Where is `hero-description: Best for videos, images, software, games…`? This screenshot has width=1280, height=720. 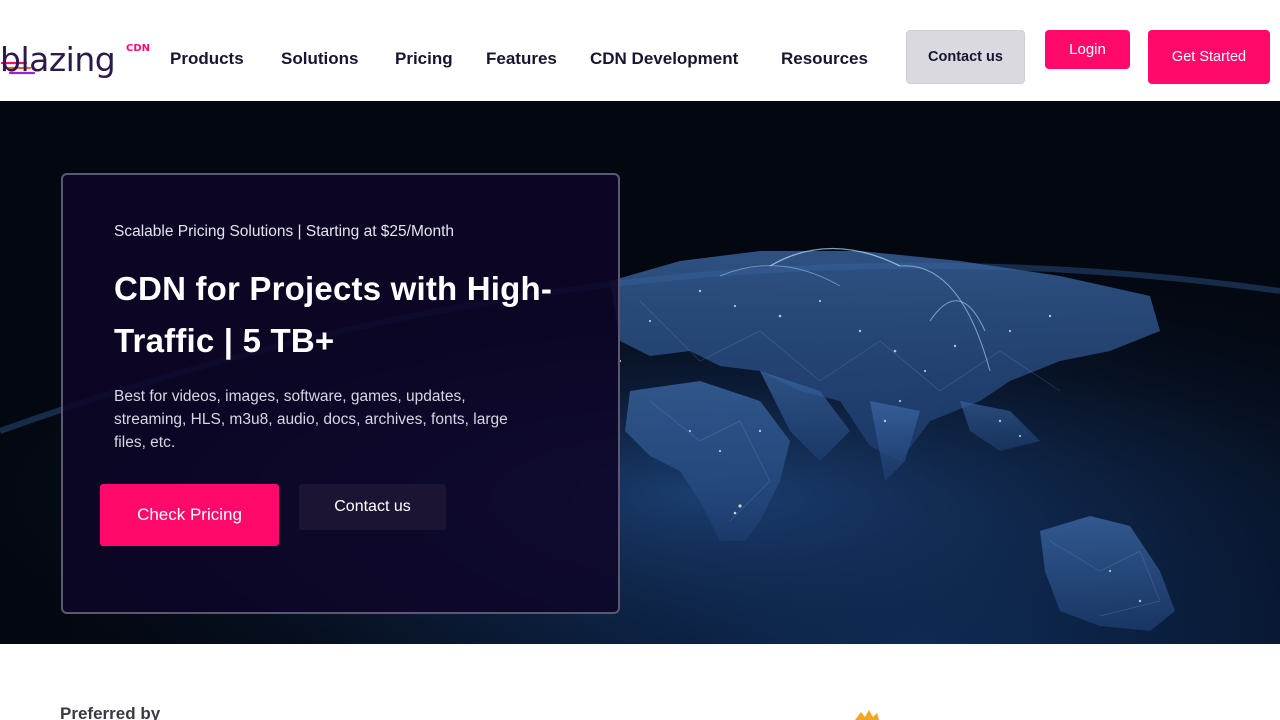 hero-description: Best for videos, images, software, games… is located at coordinates (311, 419).